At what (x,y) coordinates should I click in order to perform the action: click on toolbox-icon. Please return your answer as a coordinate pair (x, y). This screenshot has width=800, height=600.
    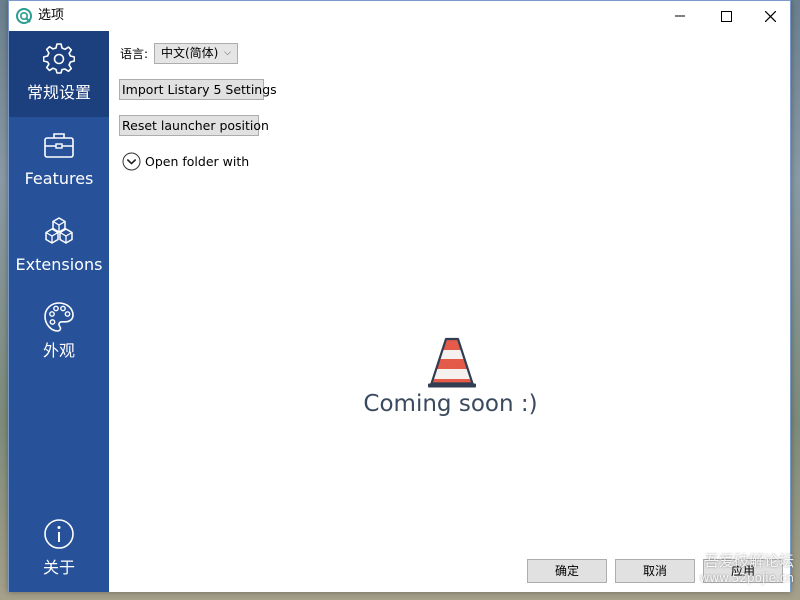
    Looking at the image, I should click on (59, 145).